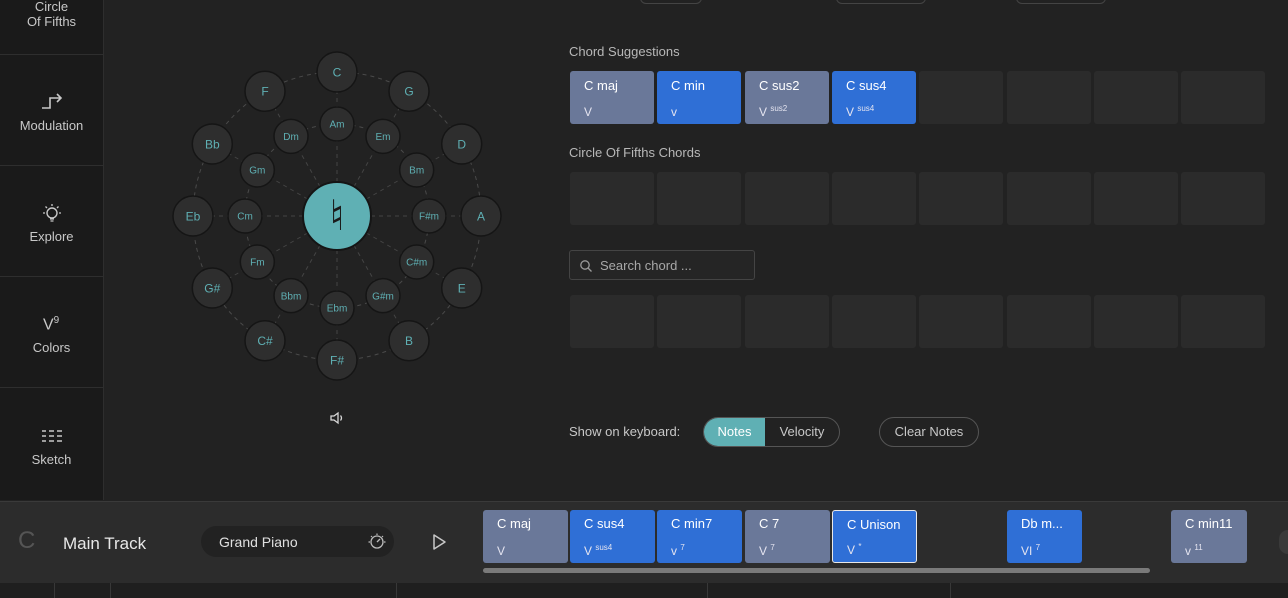 The height and width of the screenshot is (598, 1288). What do you see at coordinates (258, 542) in the screenshot?
I see `instrument-name: Grand Piano` at bounding box center [258, 542].